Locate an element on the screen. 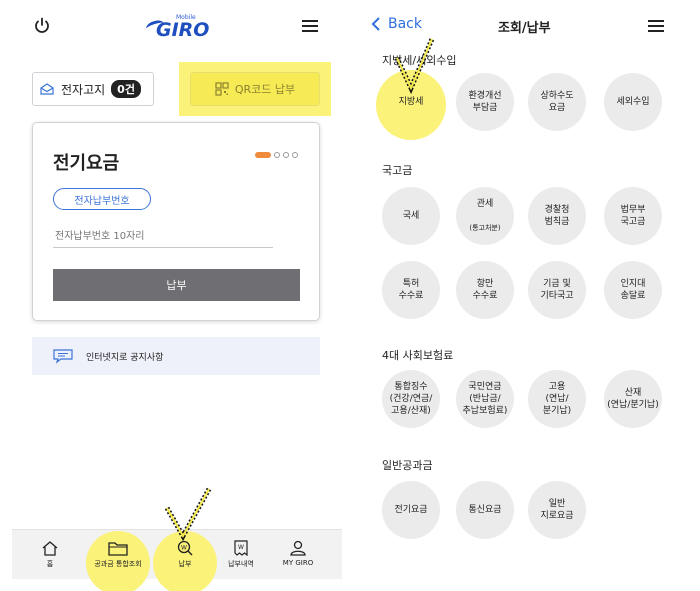 The image size is (700, 591). speech-bubble-icon is located at coordinates (63, 356).